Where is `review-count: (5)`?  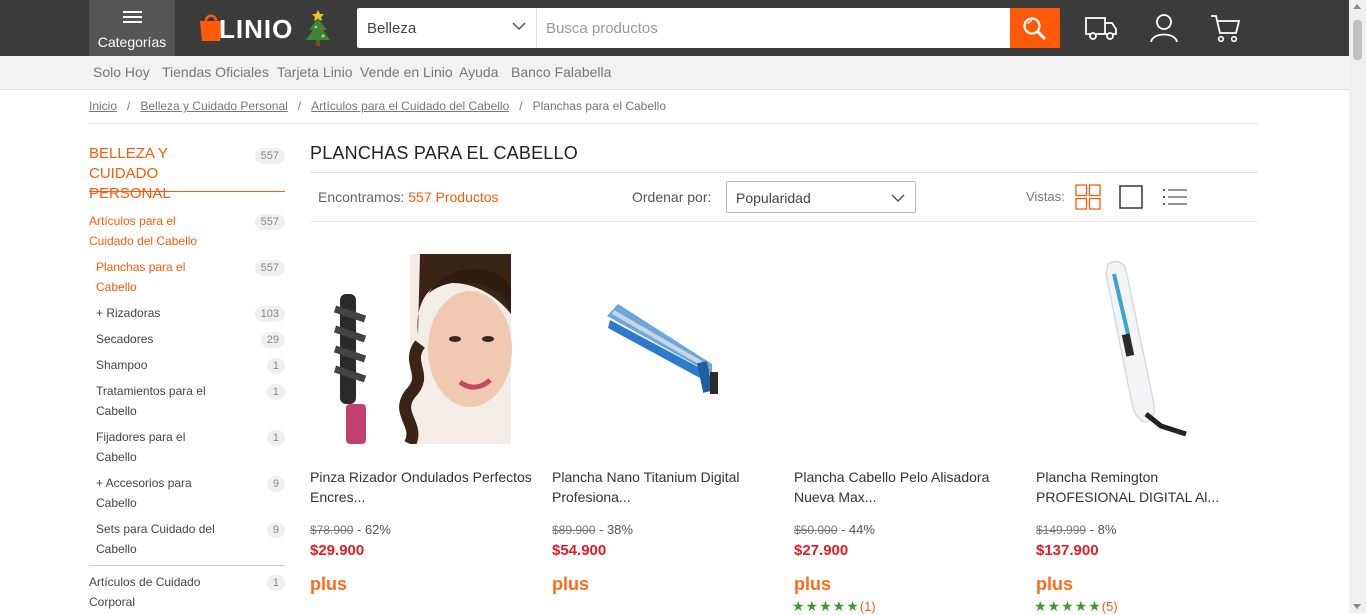 review-count: (5) is located at coordinates (1109, 606).